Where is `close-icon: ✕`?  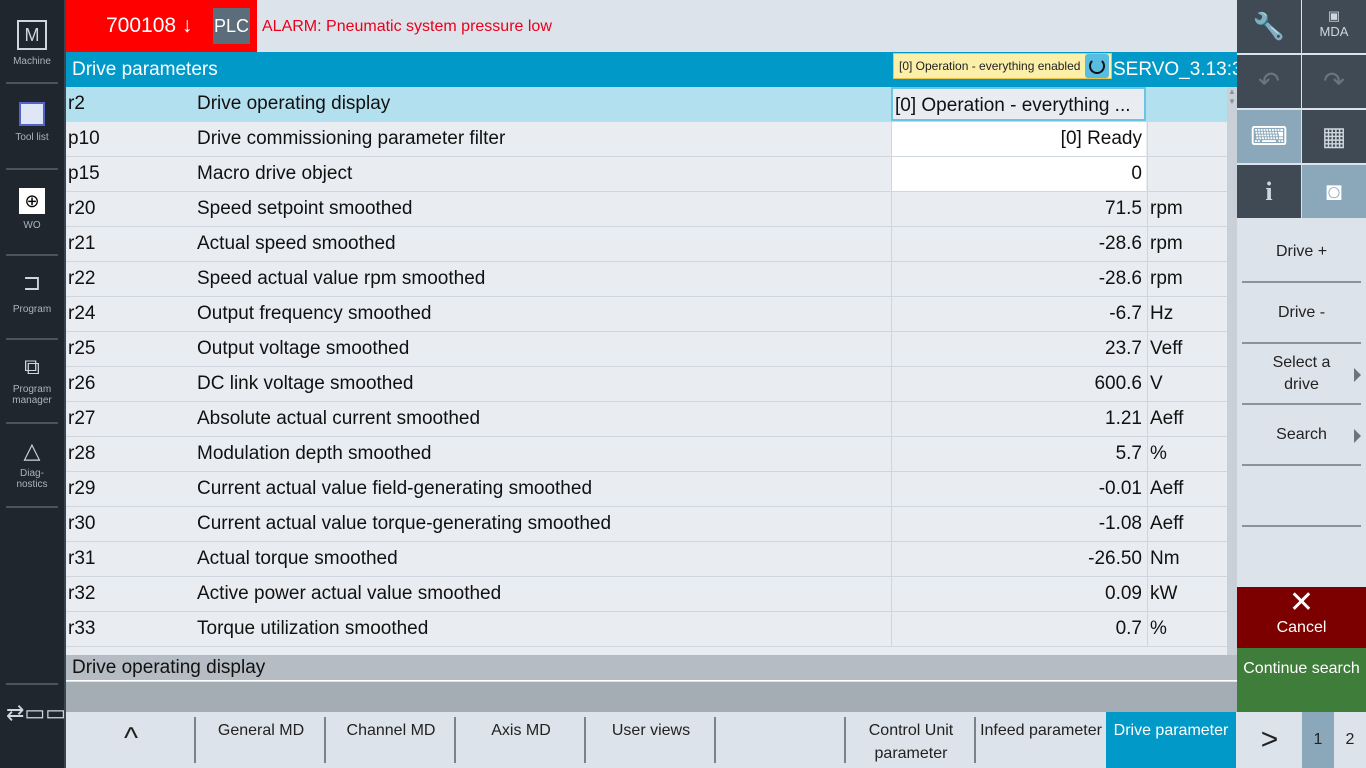
close-icon: ✕ is located at coordinates (1301, 602).